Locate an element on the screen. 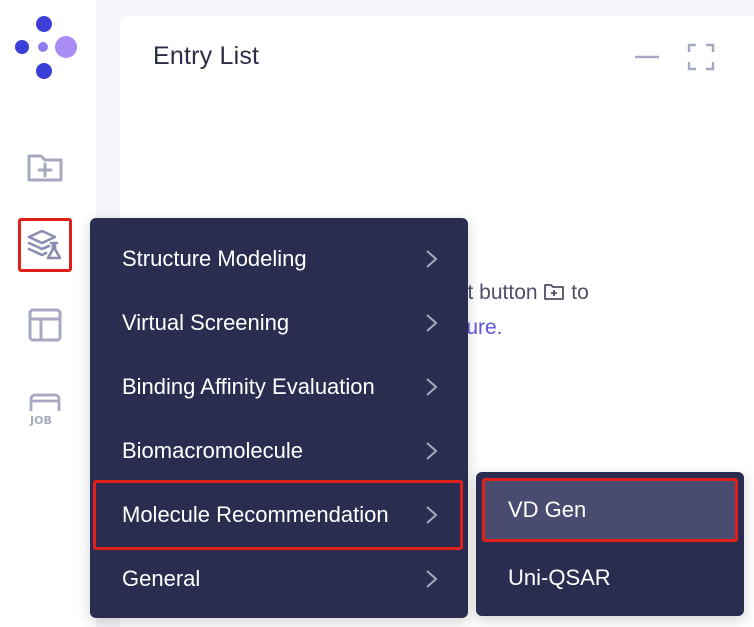 This screenshot has height=627, width=754. submenu-item-uni-qsar: Uni-QSAR is located at coordinates (610, 578).